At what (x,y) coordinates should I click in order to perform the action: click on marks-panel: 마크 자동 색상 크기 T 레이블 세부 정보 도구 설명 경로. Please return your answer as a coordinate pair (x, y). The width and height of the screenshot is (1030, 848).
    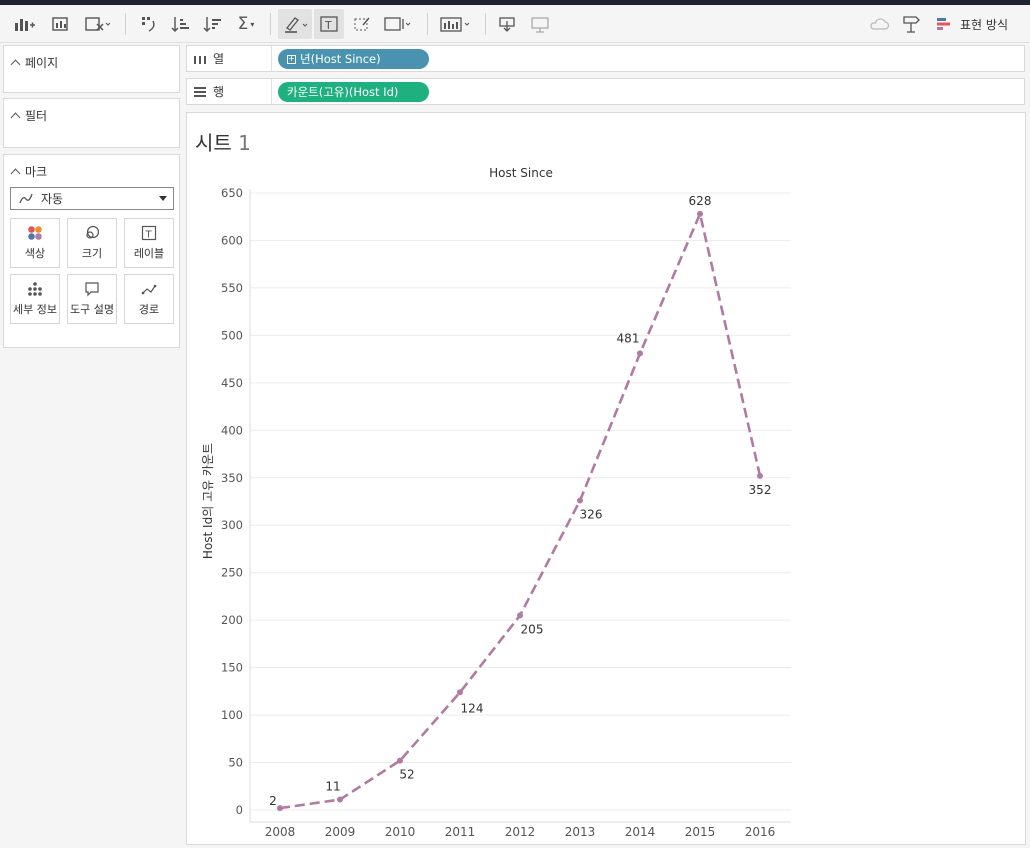
    Looking at the image, I should click on (91, 251).